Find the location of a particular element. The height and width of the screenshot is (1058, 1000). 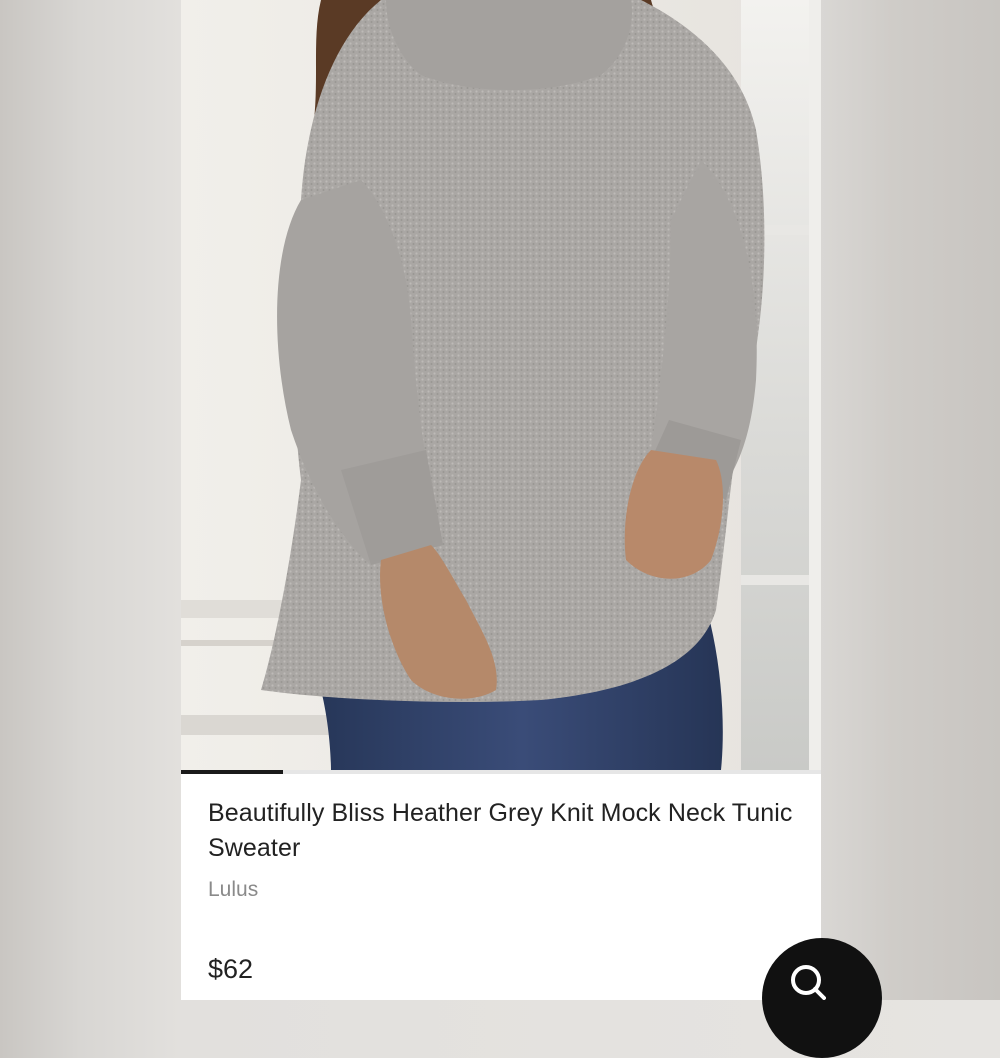

search-icon is located at coordinates (808, 982).